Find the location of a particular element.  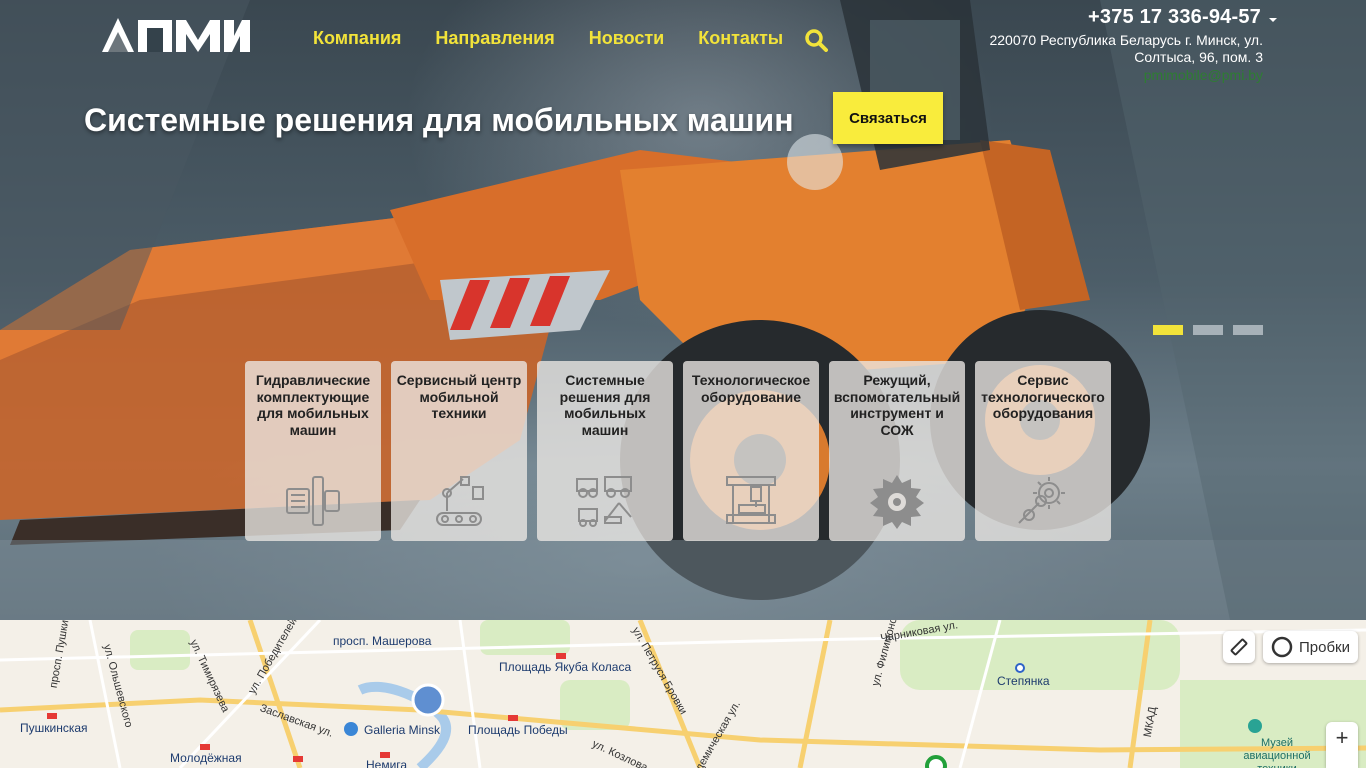

map-label: просп. Машерова is located at coordinates (382, 641).